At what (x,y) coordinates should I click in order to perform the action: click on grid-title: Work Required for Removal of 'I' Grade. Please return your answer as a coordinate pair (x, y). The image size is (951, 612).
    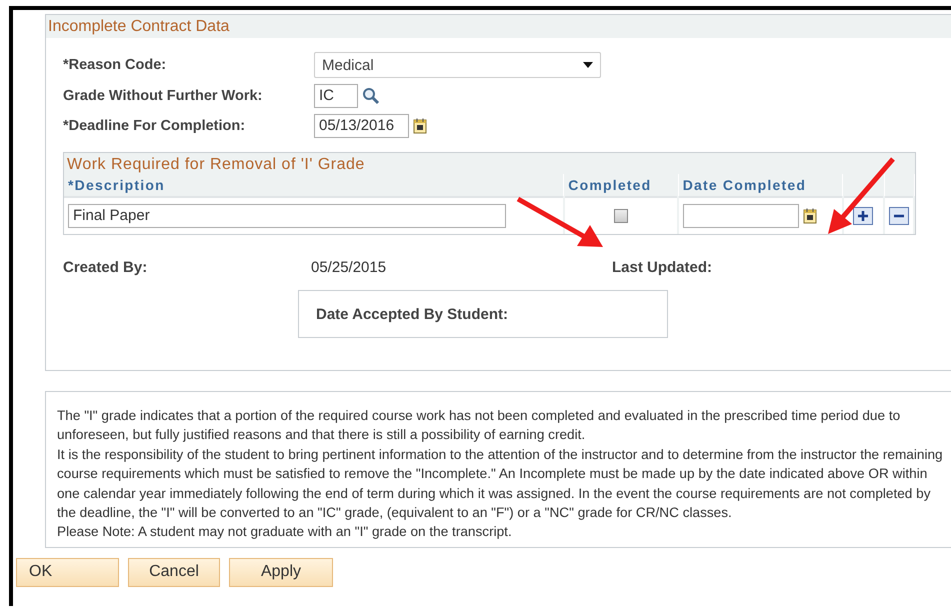
    Looking at the image, I should click on (216, 164).